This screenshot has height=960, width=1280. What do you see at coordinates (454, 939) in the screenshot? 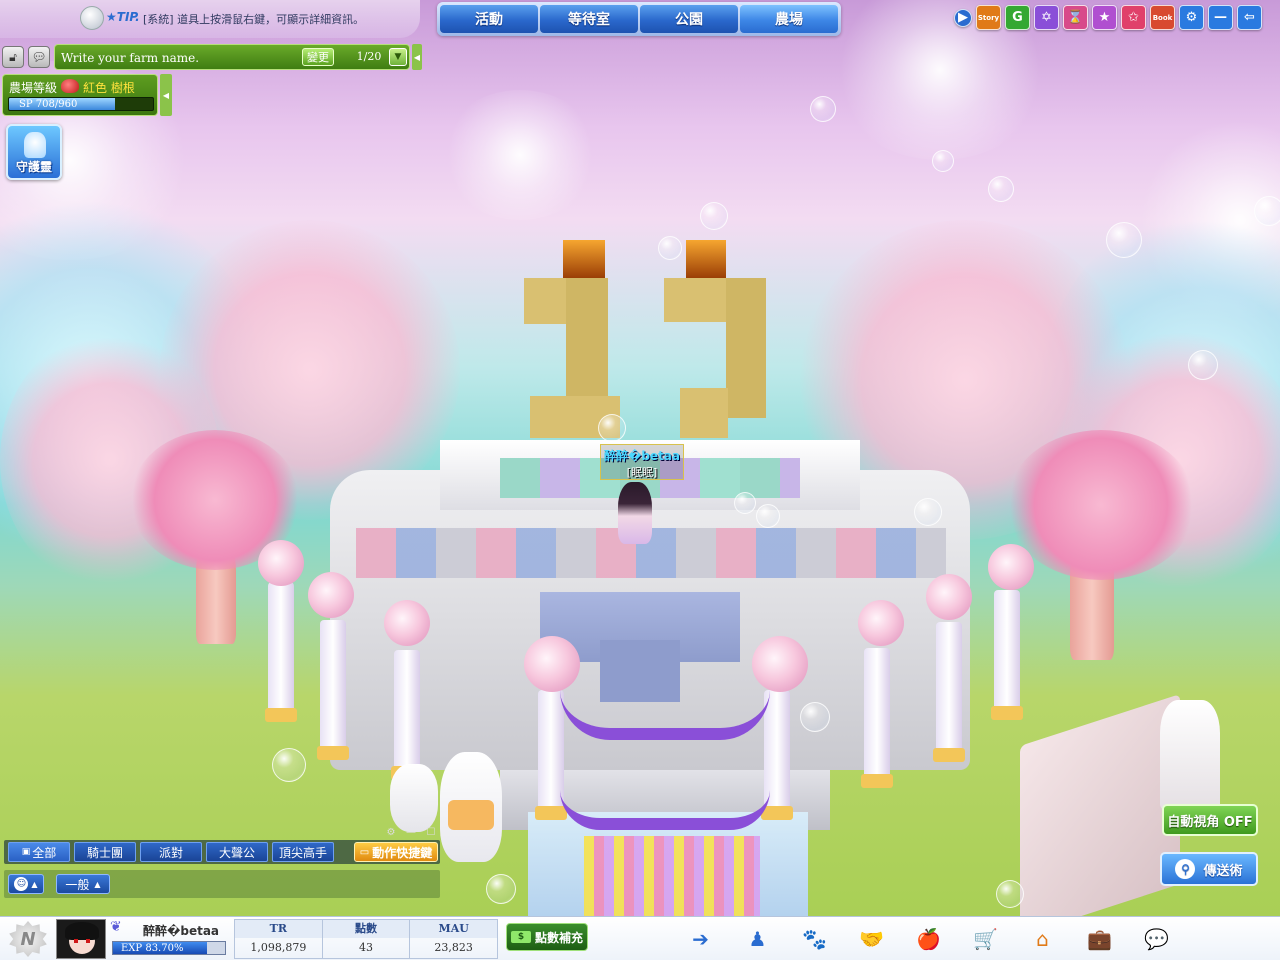
I see `stat-mau: MAU 23,823` at bounding box center [454, 939].